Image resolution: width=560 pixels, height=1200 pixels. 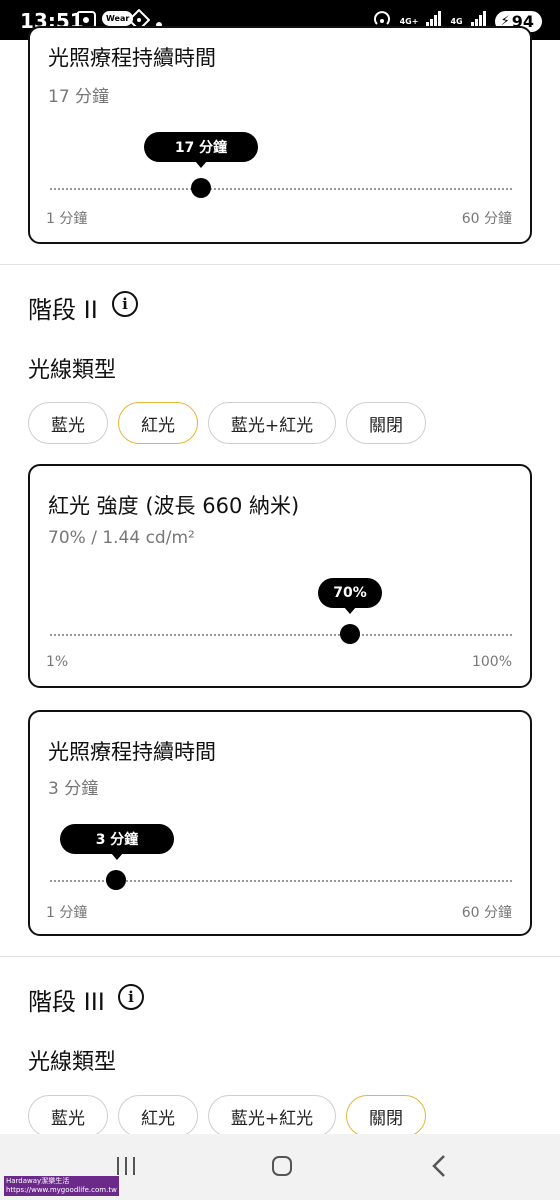 What do you see at coordinates (201, 150) in the screenshot?
I see `slider-tooltip: 17 分鐘` at bounding box center [201, 150].